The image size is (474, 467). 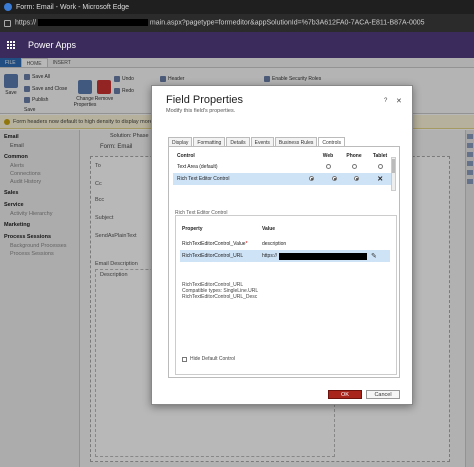 I want to click on browser-titlebar: Form: Email - Work - Microsoft Edge, so click(x=237, y=7).